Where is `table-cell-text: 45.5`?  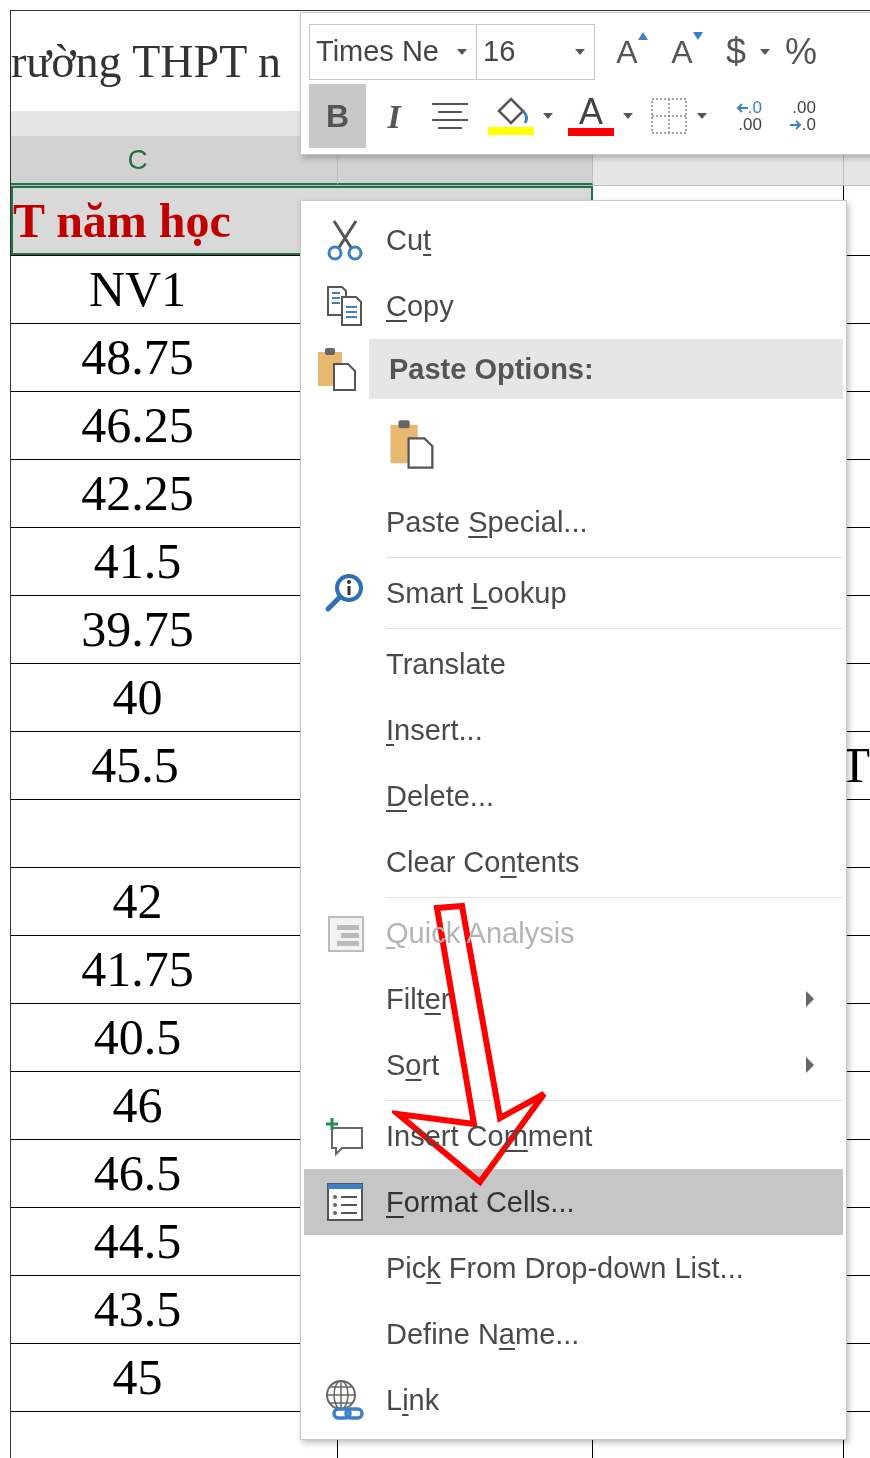
table-cell-text: 45.5 is located at coordinates (135, 765).